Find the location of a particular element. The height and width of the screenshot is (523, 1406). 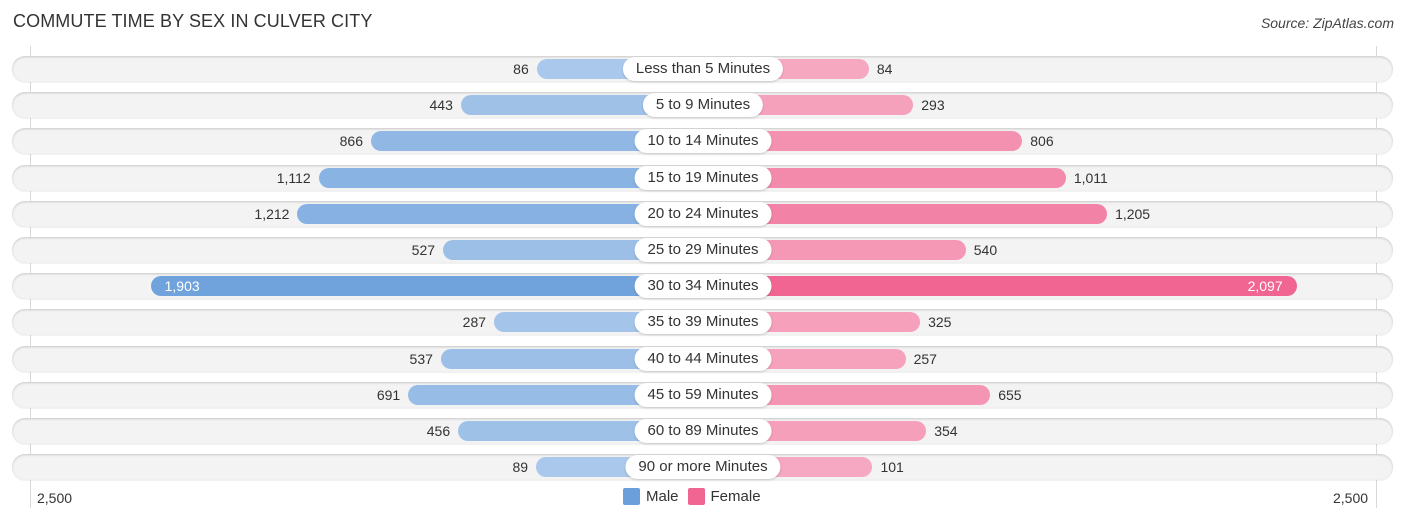

value-label-female: 293 is located at coordinates (933, 105).